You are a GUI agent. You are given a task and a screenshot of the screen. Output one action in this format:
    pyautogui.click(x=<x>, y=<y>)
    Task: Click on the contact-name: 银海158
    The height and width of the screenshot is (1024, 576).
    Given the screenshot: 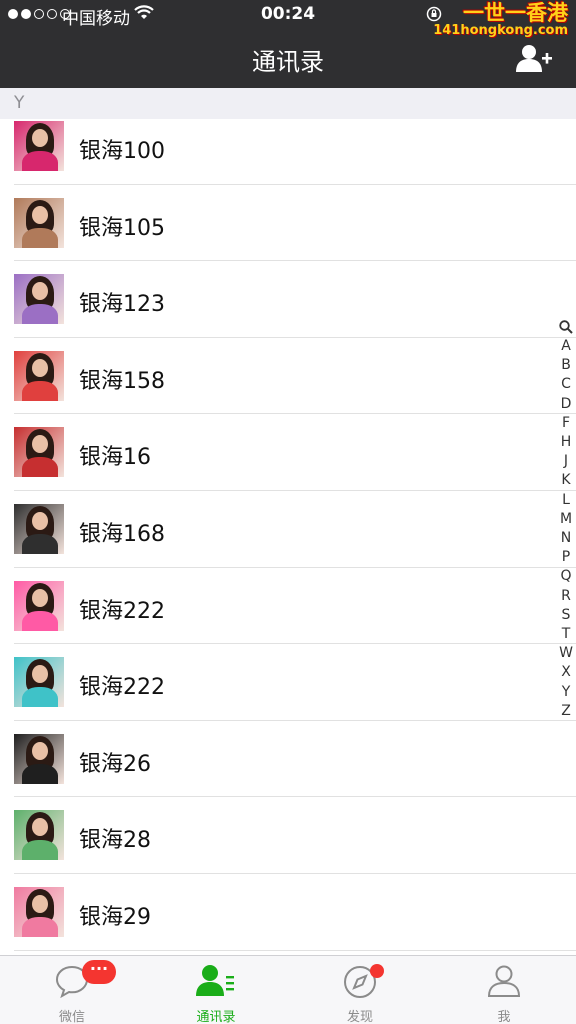 What is the action you would take?
    pyautogui.click(x=122, y=381)
    